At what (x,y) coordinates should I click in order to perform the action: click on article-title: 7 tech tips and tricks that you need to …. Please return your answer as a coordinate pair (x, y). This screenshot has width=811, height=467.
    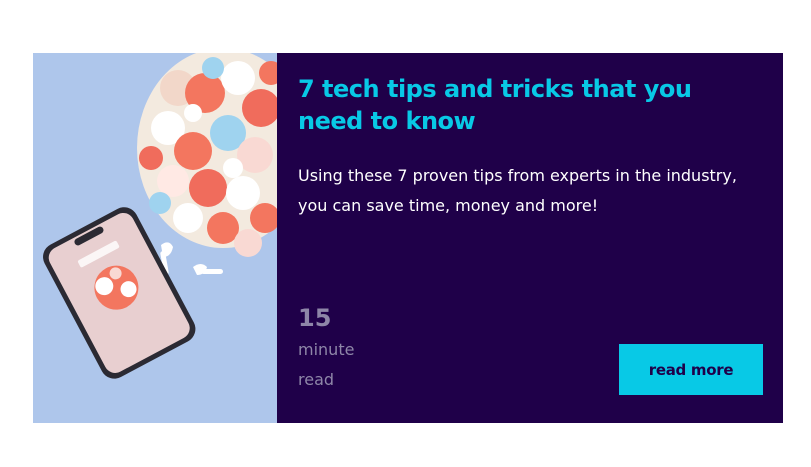
    Looking at the image, I should click on (495, 105).